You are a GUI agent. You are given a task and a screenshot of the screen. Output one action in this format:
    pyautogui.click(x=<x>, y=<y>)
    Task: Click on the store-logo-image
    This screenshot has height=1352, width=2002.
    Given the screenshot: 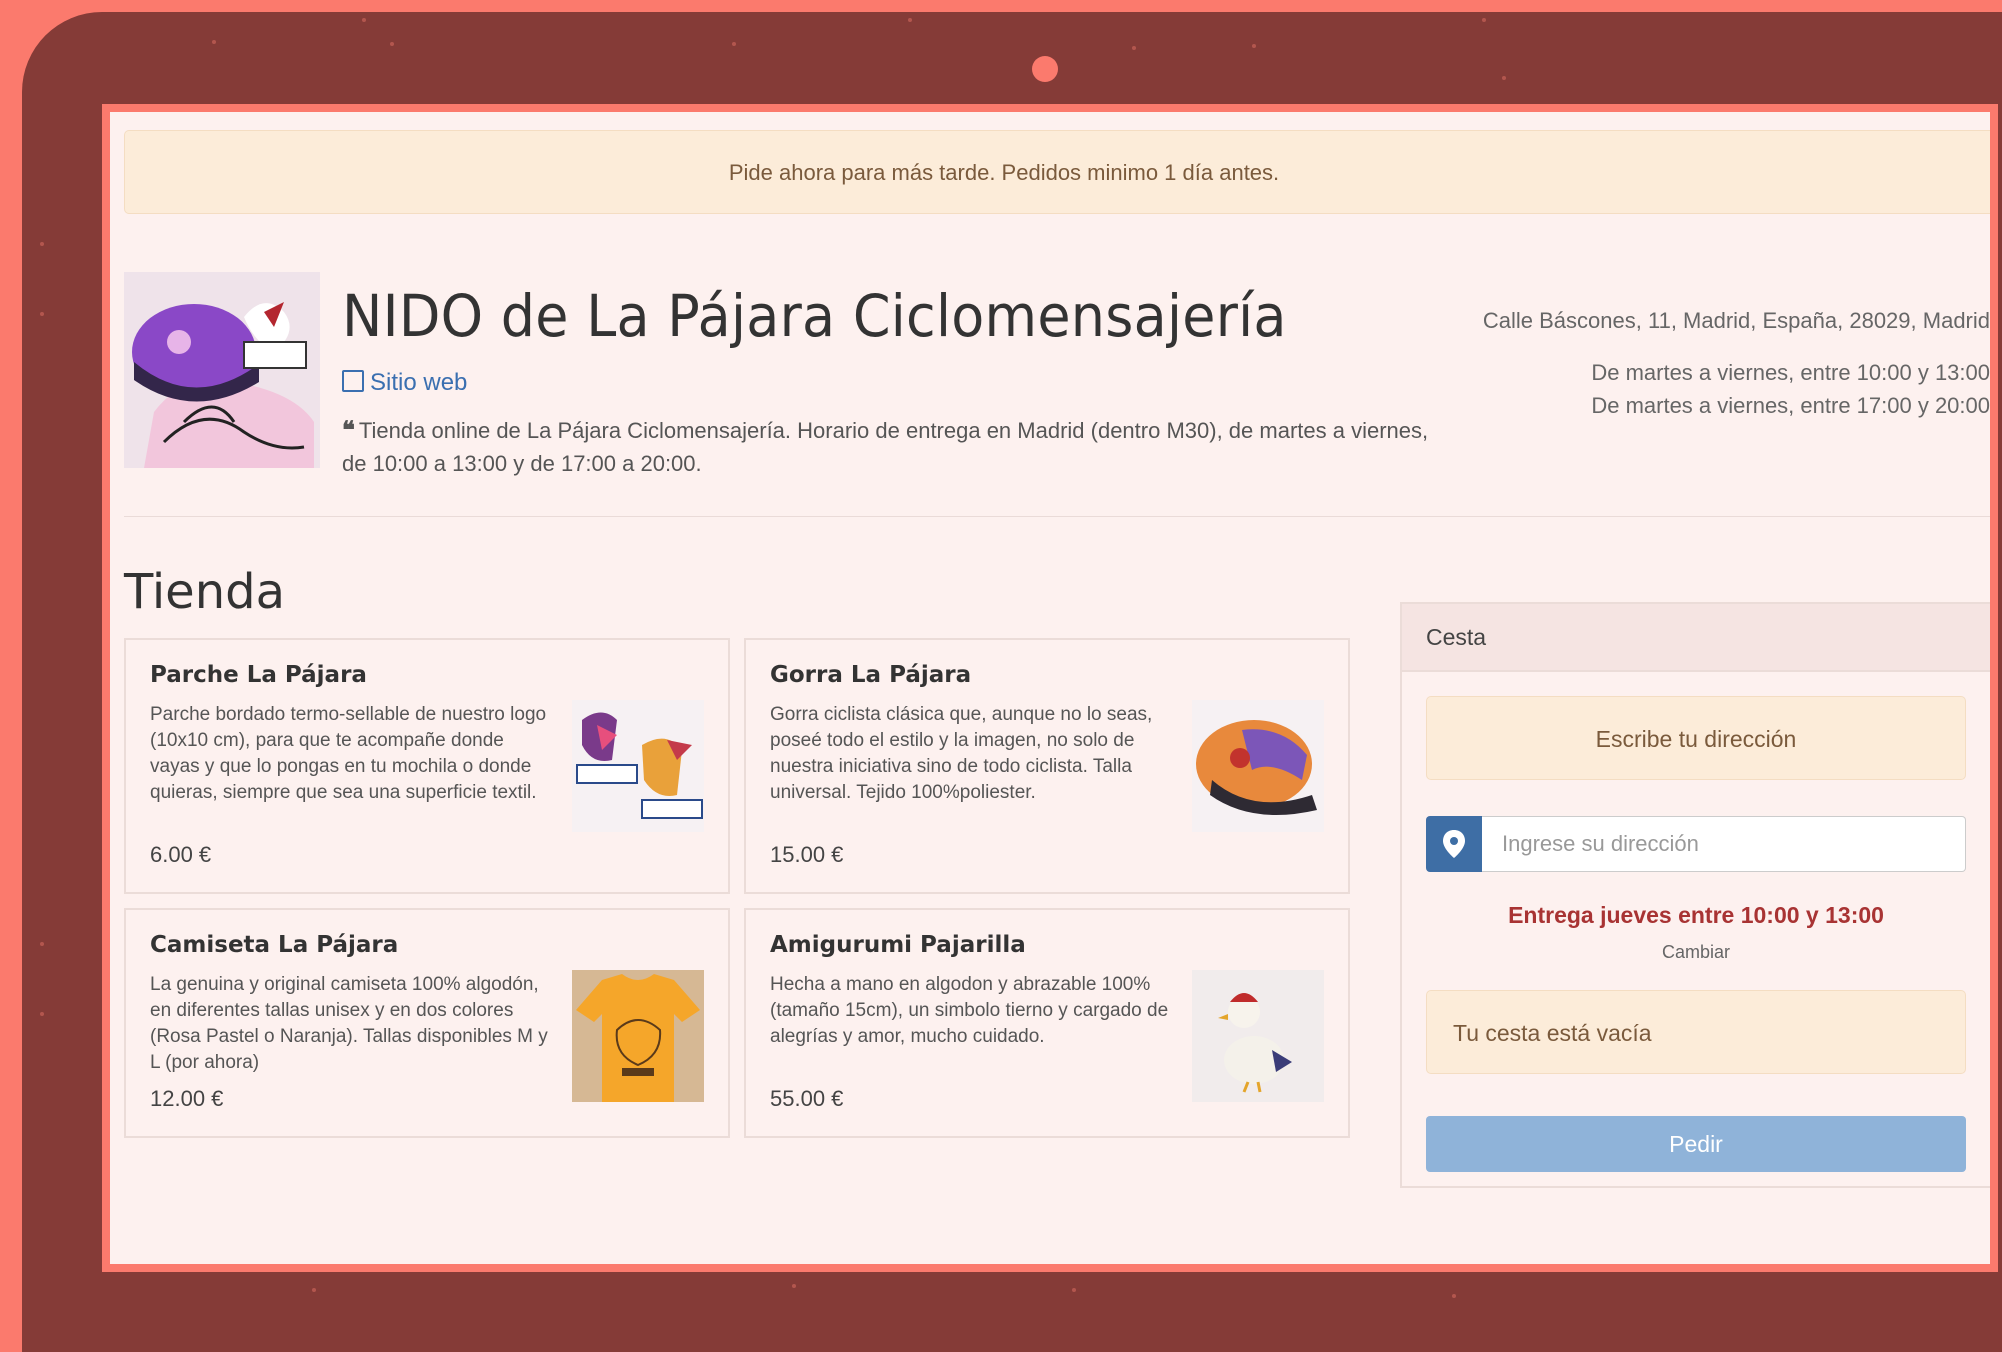 What is the action you would take?
    pyautogui.click(x=222, y=370)
    